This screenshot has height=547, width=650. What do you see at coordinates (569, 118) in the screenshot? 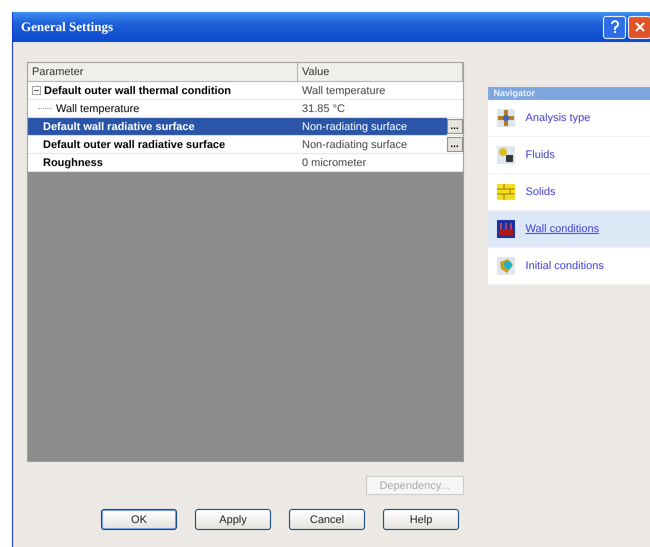
I see `navigator-item: Analysis type` at bounding box center [569, 118].